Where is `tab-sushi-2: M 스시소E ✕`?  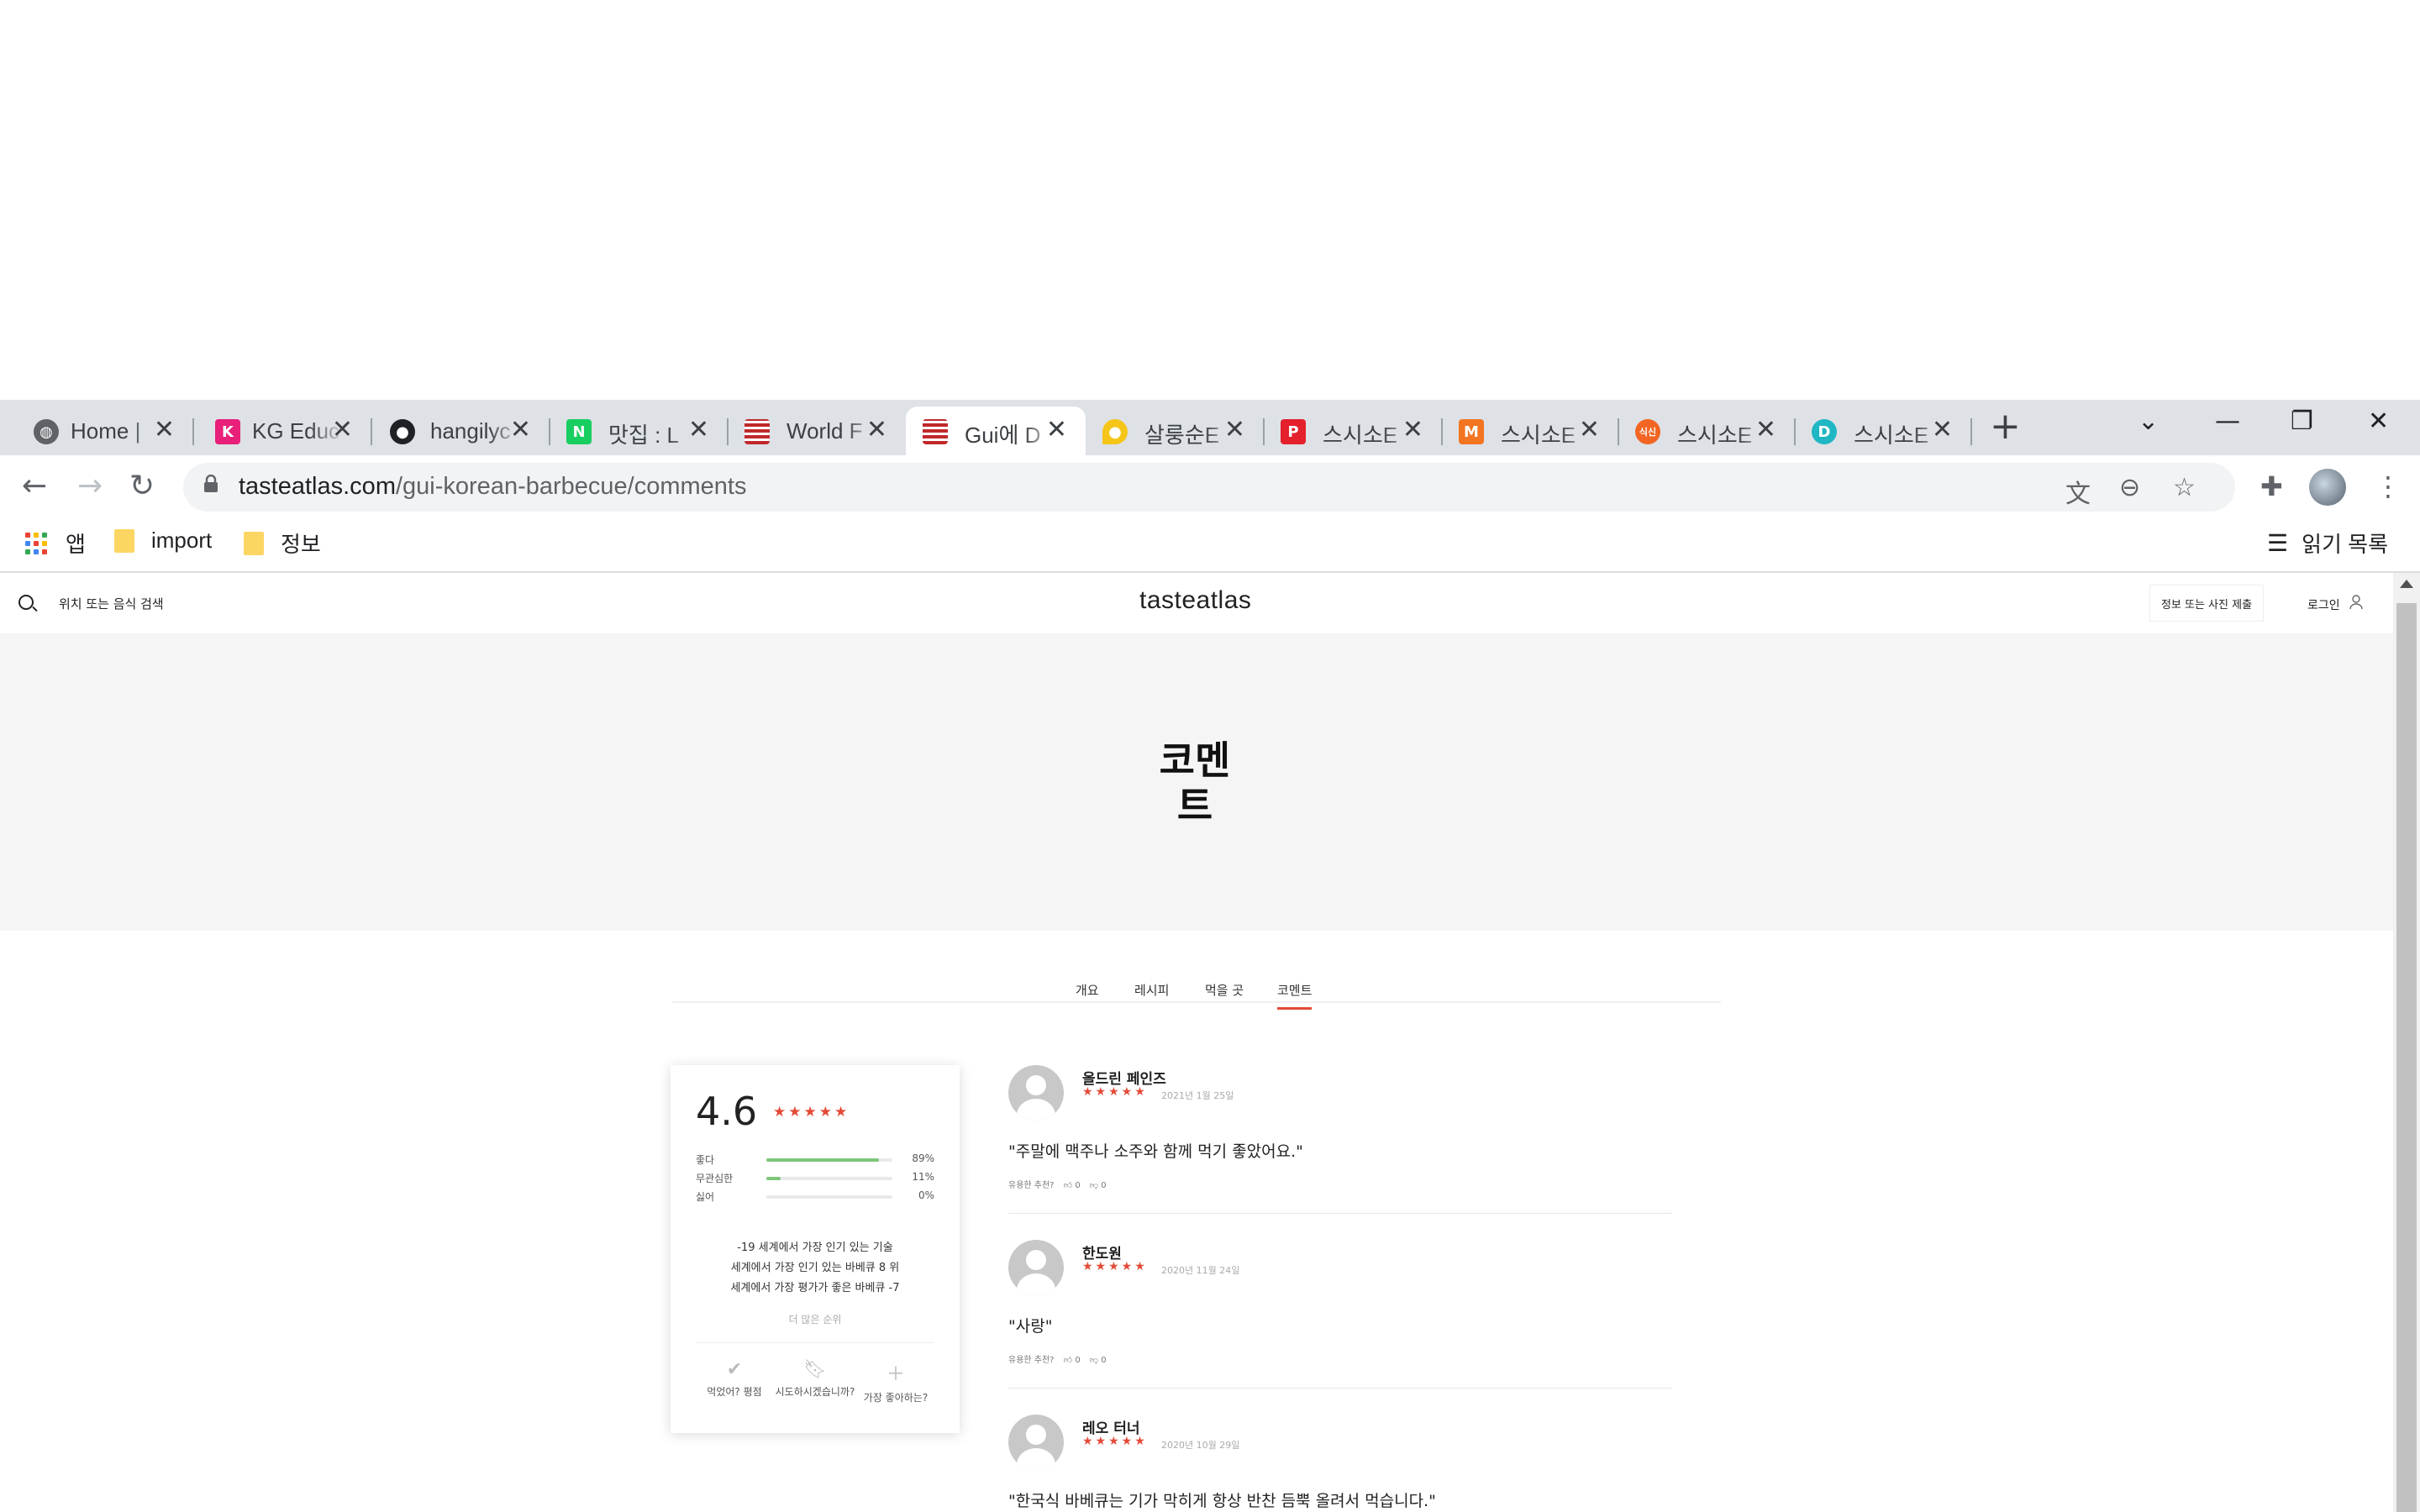 tab-sushi-2: M 스시소E ✕ is located at coordinates (1530, 431).